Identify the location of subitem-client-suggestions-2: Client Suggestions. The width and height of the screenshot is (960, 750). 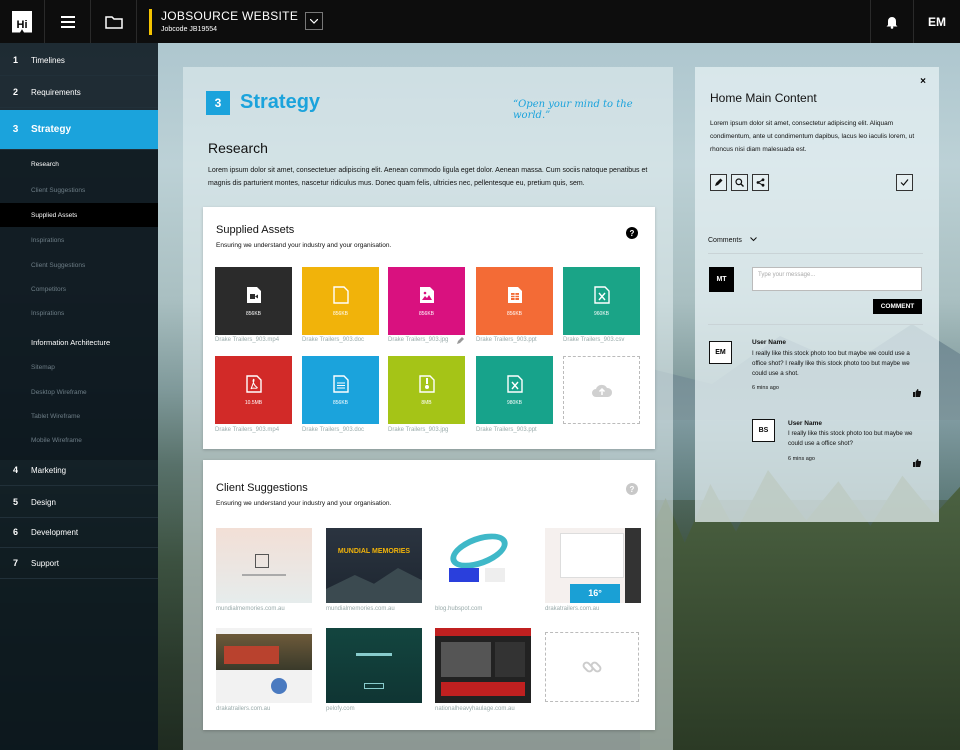
(79, 265).